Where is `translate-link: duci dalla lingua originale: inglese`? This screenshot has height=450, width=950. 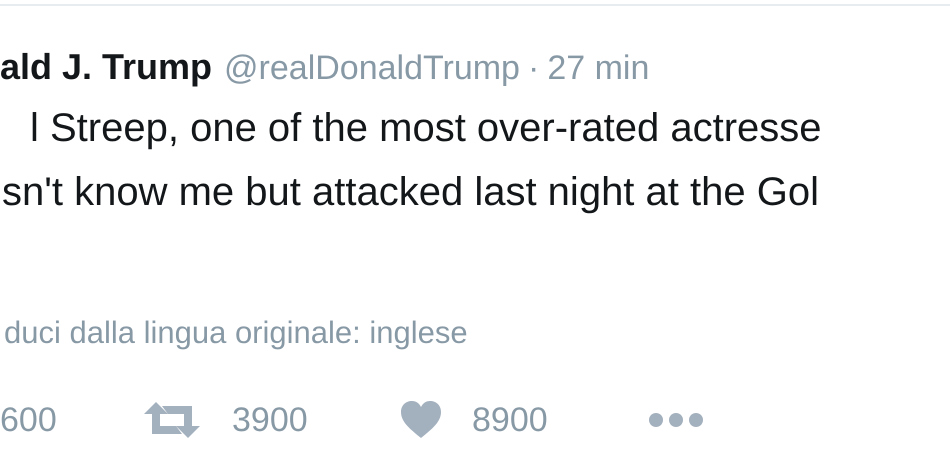
translate-link: duci dalla lingua originale: inglese is located at coordinates (234, 332).